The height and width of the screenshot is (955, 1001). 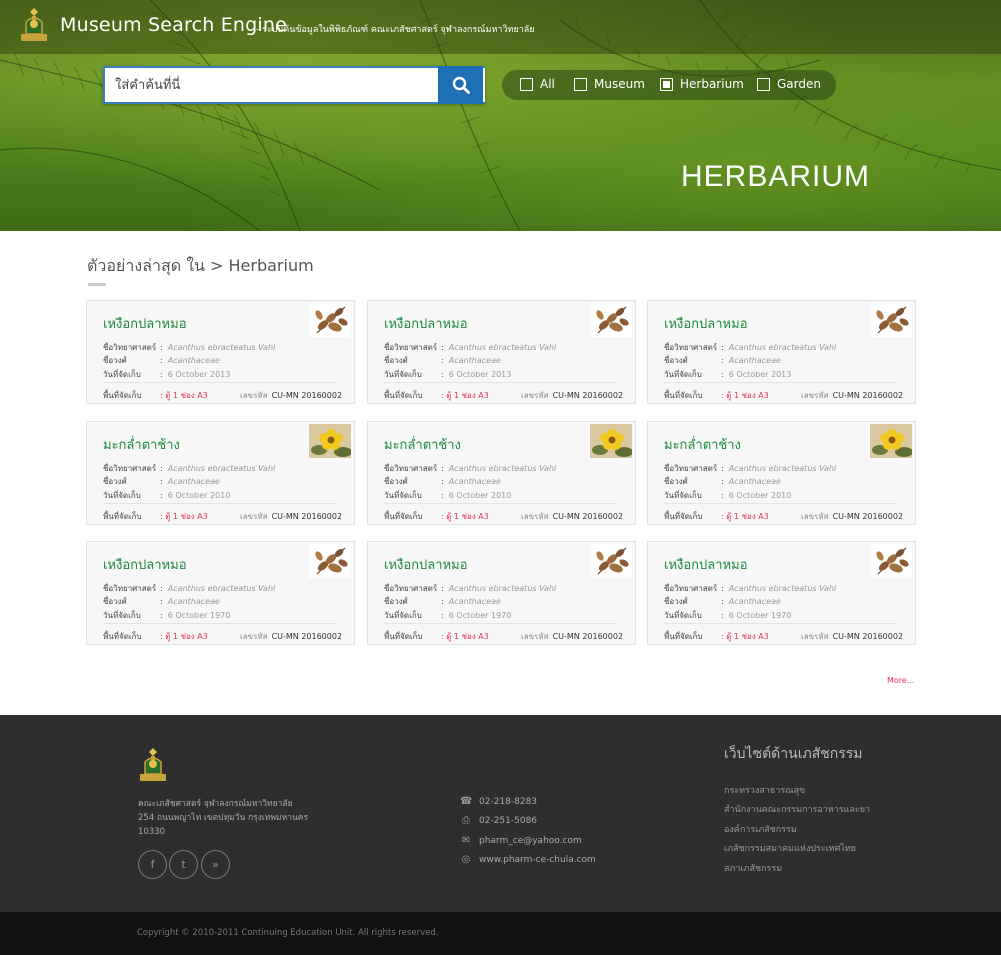 What do you see at coordinates (152, 832) in the screenshot?
I see `address-line: 10330` at bounding box center [152, 832].